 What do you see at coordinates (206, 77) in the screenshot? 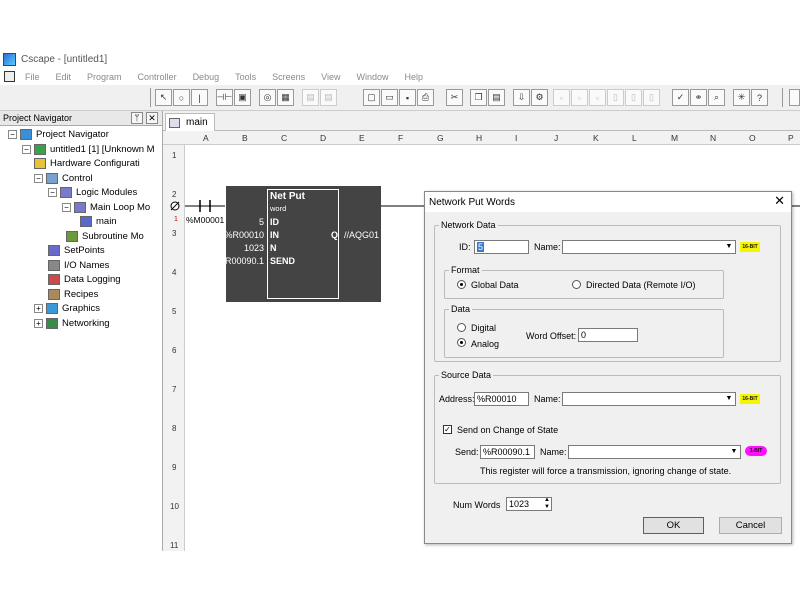
I see `menu-debug: Debug` at bounding box center [206, 77].